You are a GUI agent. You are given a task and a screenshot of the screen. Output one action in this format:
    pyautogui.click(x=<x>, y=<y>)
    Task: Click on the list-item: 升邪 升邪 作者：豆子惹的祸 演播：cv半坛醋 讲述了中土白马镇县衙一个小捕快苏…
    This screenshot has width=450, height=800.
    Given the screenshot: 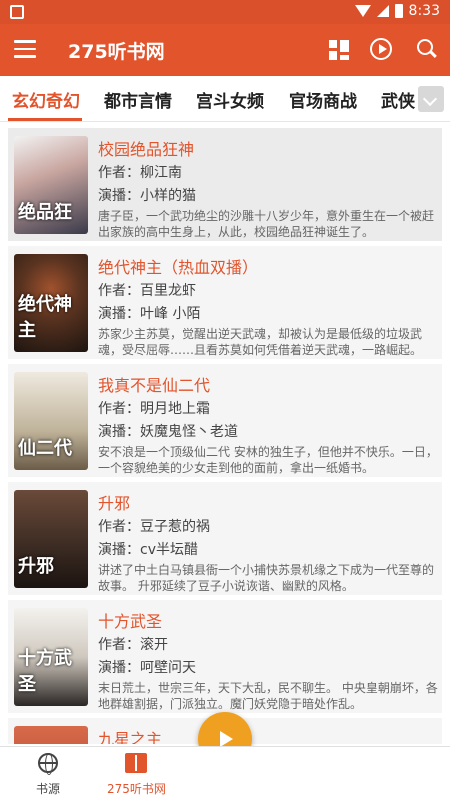 What is the action you would take?
    pyautogui.click(x=225, y=538)
    